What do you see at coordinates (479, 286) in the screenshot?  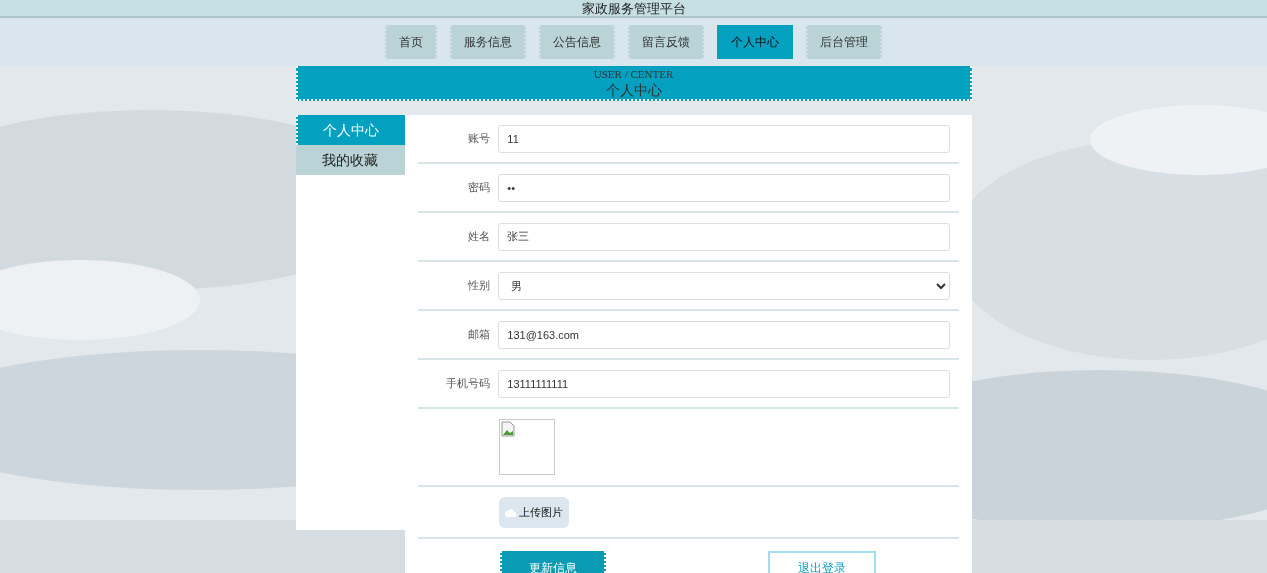 I see `field-label: 性别` at bounding box center [479, 286].